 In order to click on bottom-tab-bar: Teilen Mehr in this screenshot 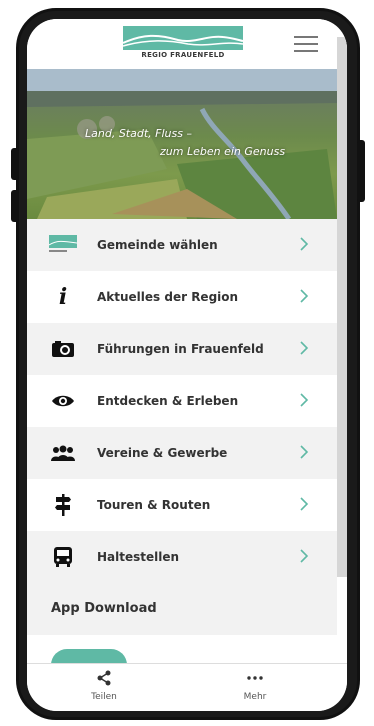, I will do `click(187, 687)`.